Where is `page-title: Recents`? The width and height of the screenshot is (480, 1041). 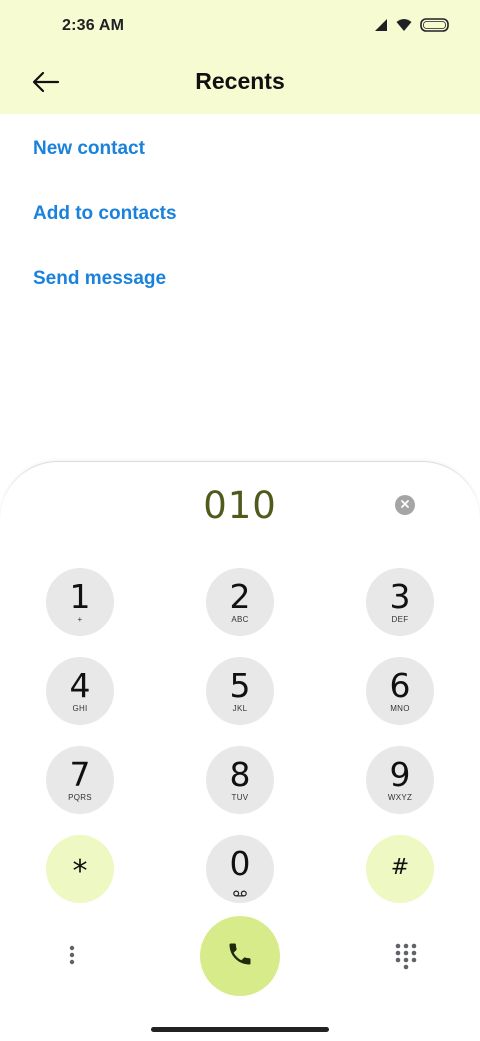
page-title: Recents is located at coordinates (240, 81).